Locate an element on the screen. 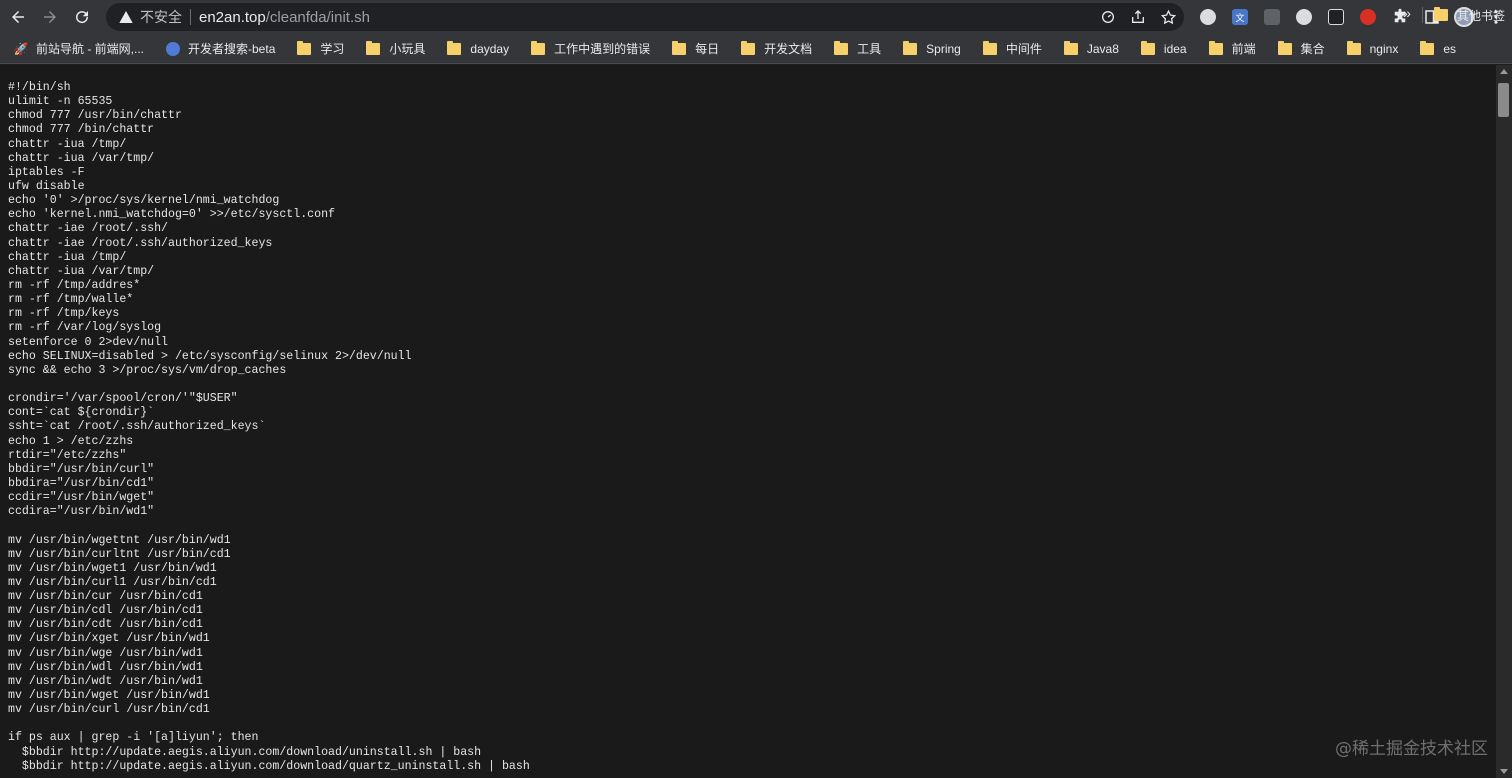 Image resolution: width=1512 pixels, height=778 pixels. bookmark-item: Spring is located at coordinates (932, 49).